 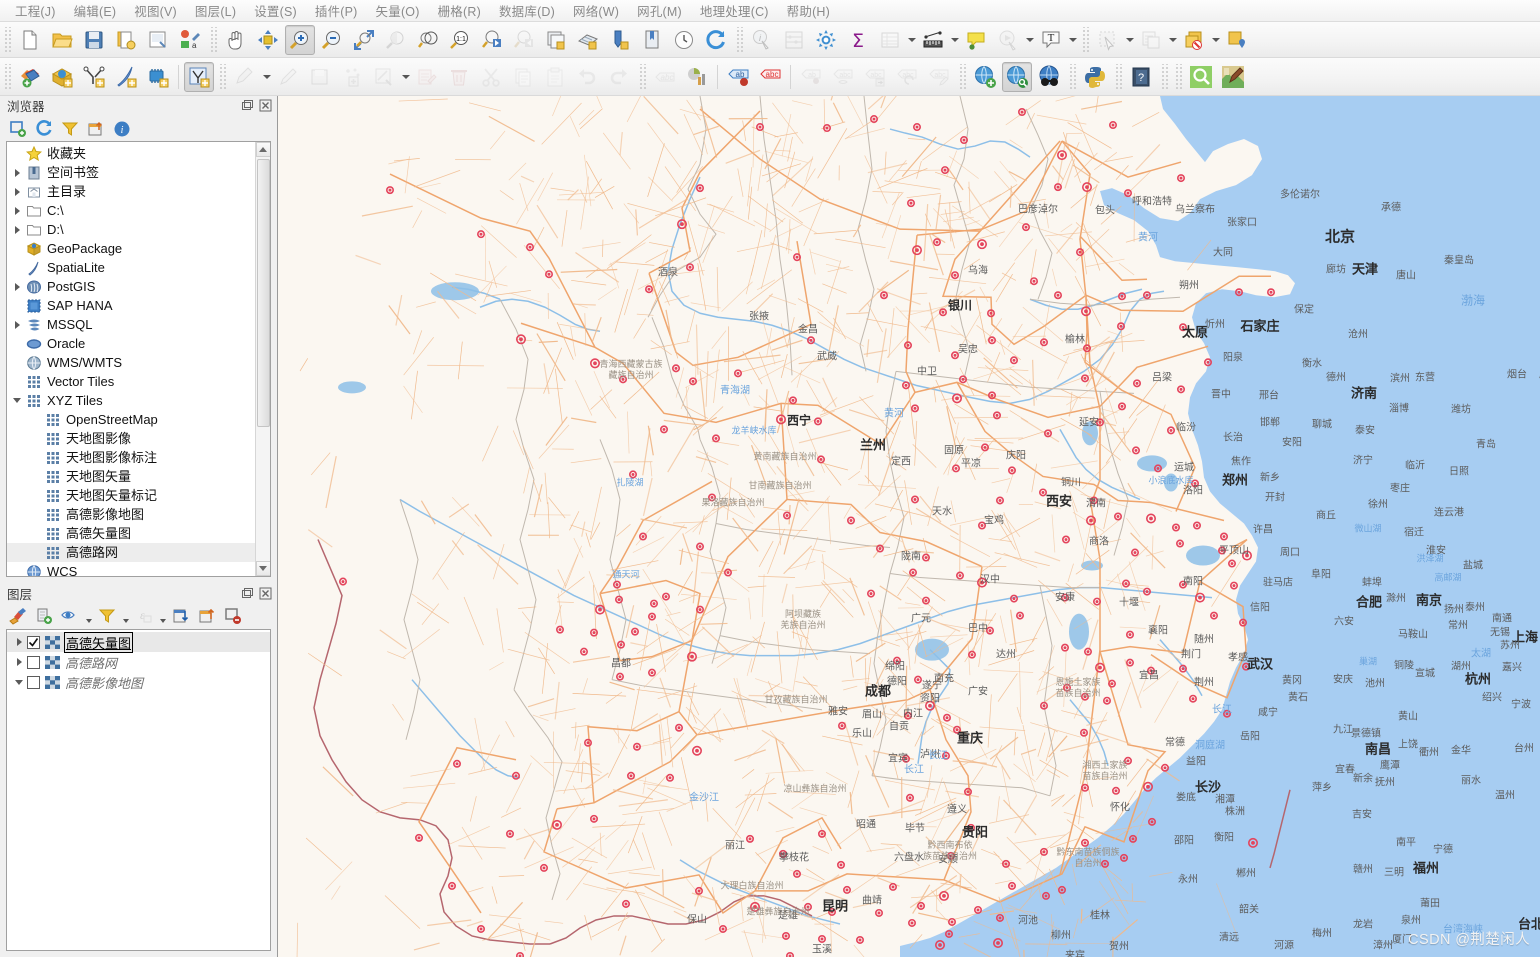 I want to click on menu-database: 数据库(D), so click(x=527, y=11).